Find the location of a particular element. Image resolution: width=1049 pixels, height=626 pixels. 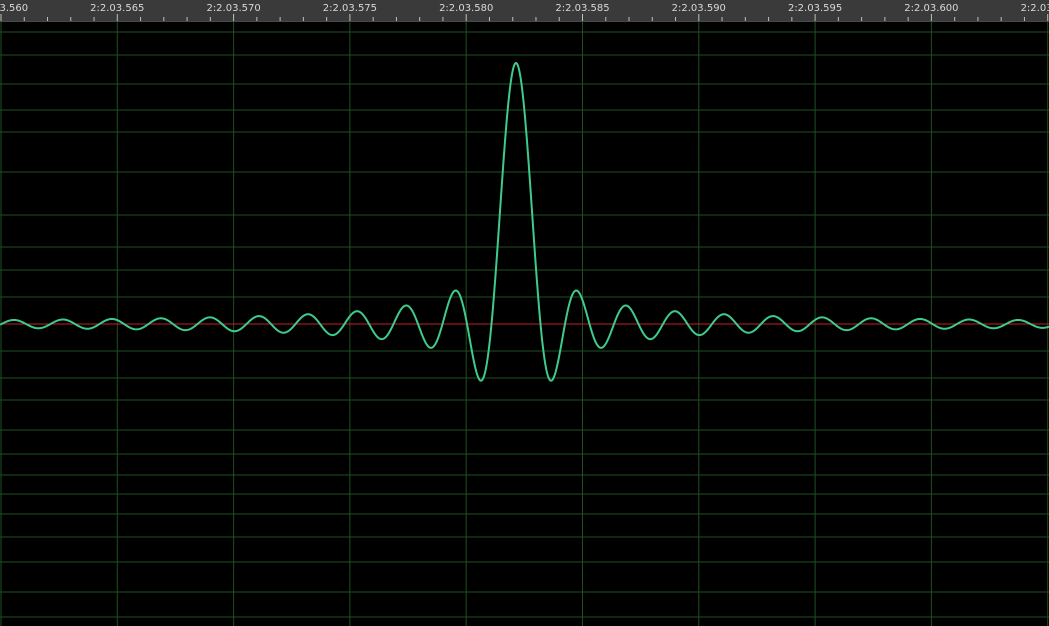

time-tick-label: 2:2.03.600 is located at coordinates (931, 8).